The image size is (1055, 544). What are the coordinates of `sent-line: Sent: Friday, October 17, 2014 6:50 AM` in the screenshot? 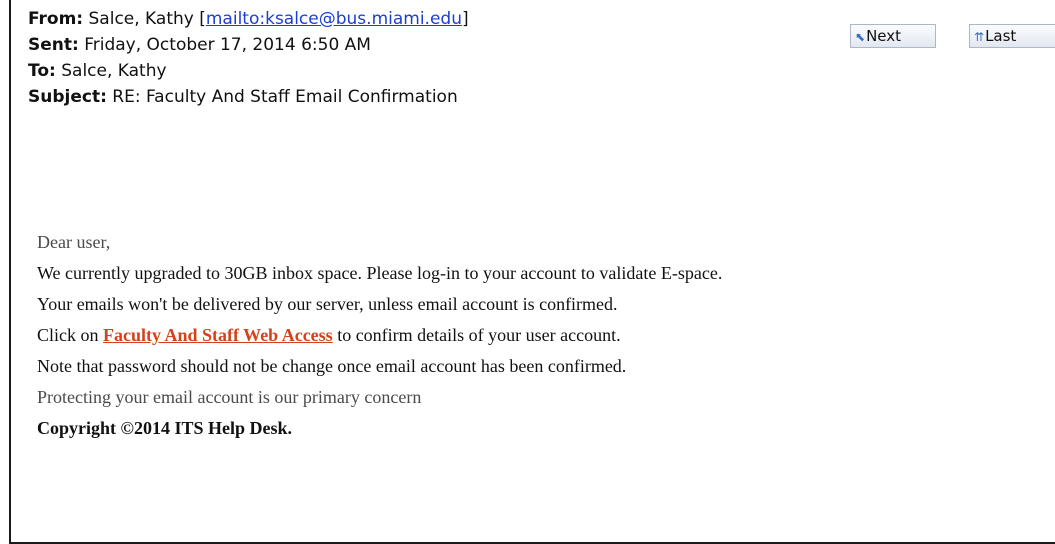 It's located at (248, 45).